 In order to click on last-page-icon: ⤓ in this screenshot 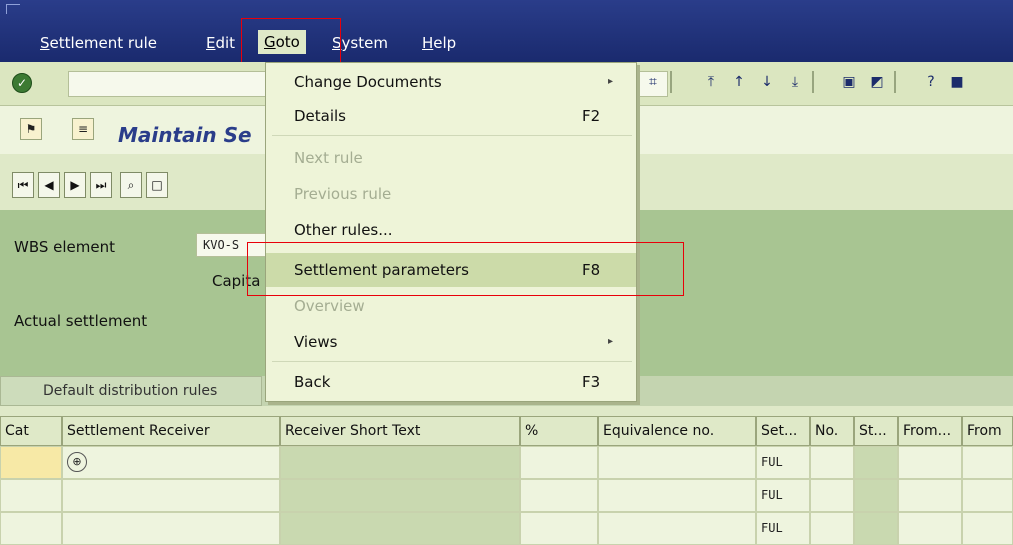, I will do `click(795, 82)`.